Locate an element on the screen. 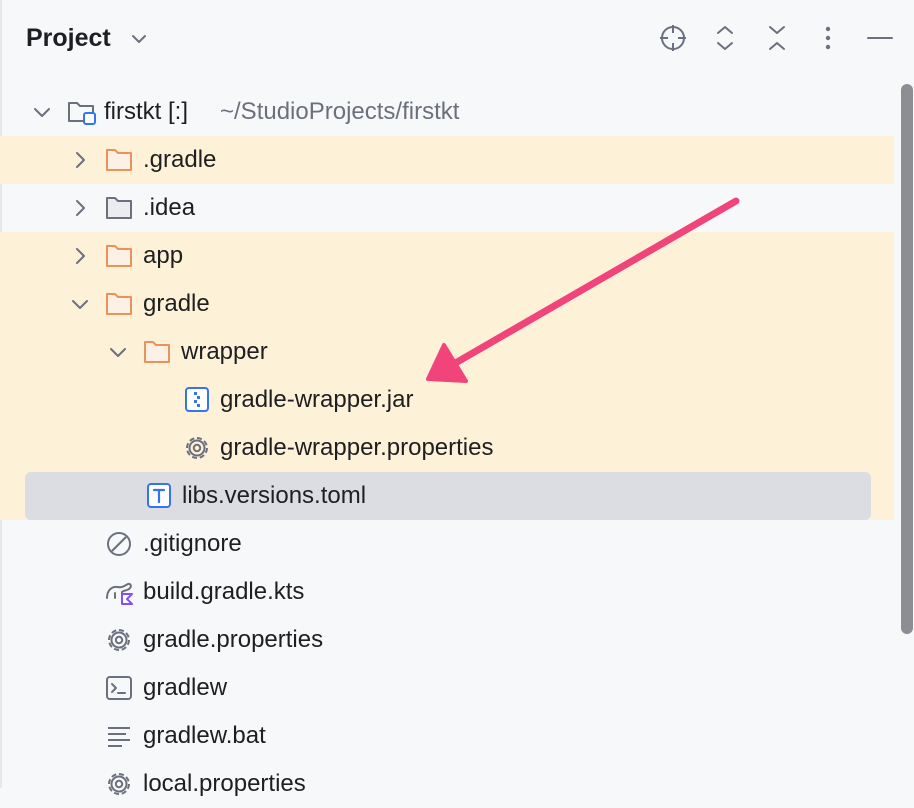 The width and height of the screenshot is (914, 808). folder-gray-icon is located at coordinates (119, 208).